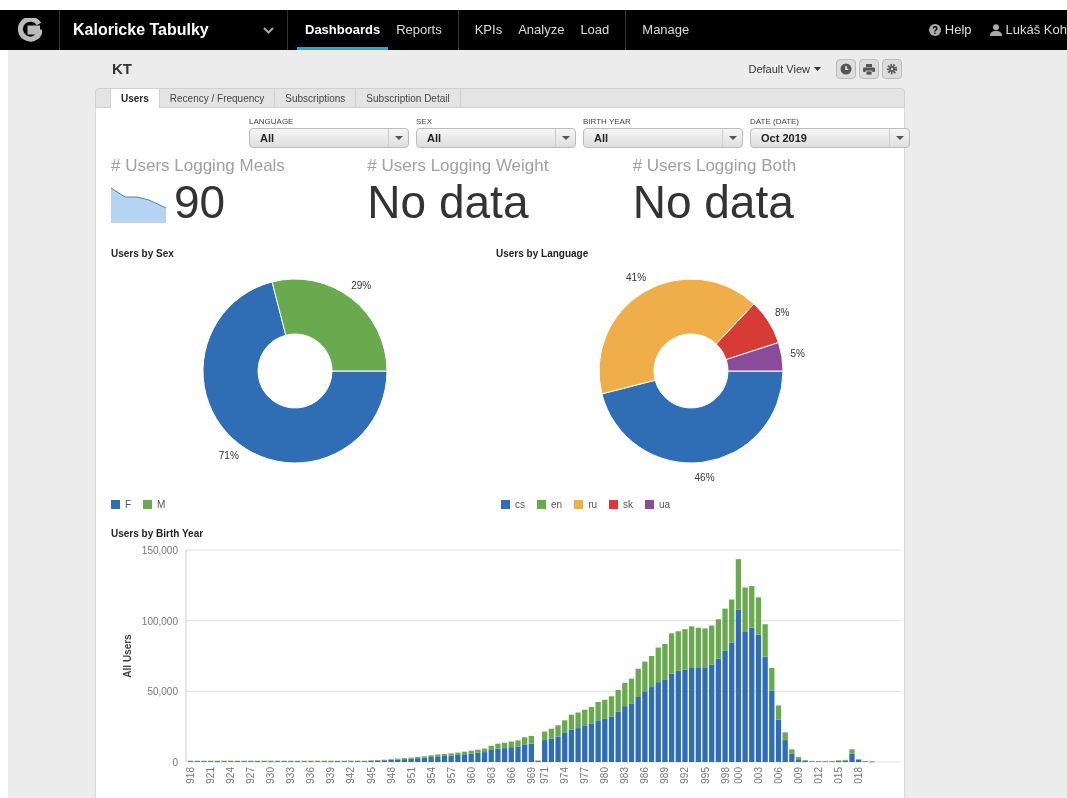 The image size is (1067, 798). Describe the element at coordinates (159, 550) in the screenshot. I see `axis-tick-label: 150,000` at that location.